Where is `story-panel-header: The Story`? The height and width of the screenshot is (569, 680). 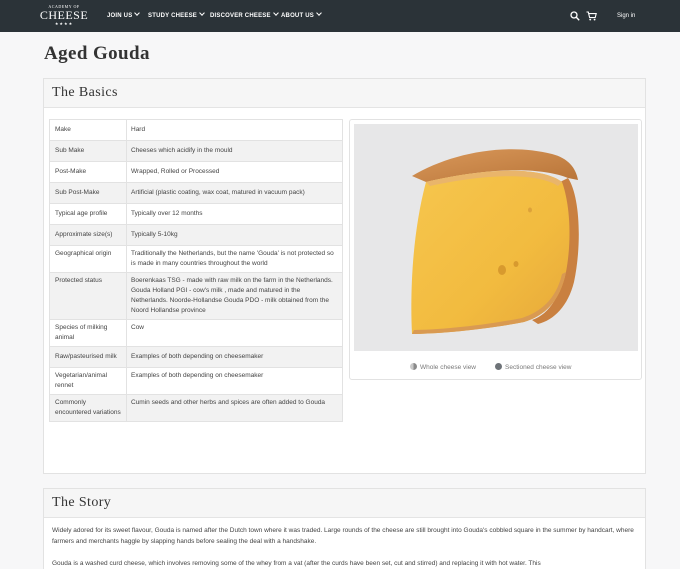
story-panel-header: The Story is located at coordinates (344, 503).